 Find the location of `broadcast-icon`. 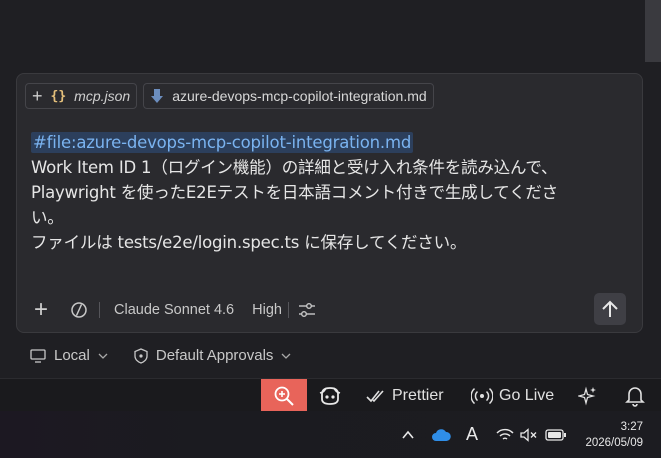

broadcast-icon is located at coordinates (482, 395).